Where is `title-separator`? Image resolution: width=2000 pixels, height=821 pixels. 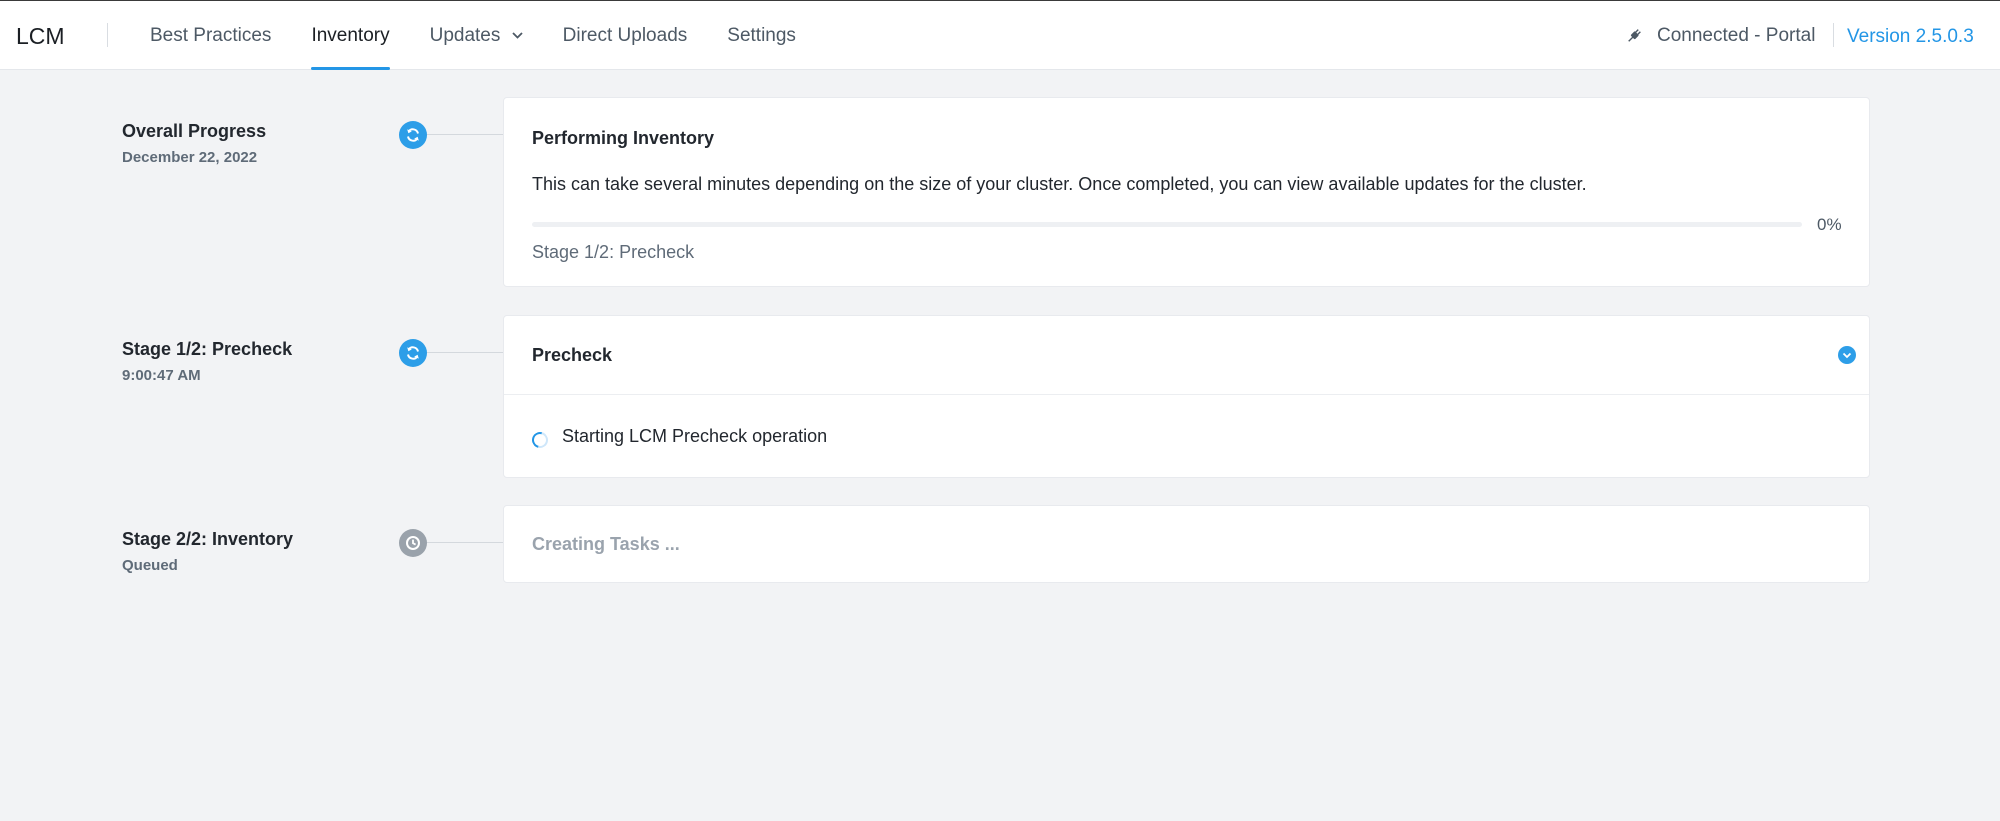 title-separator is located at coordinates (107, 35).